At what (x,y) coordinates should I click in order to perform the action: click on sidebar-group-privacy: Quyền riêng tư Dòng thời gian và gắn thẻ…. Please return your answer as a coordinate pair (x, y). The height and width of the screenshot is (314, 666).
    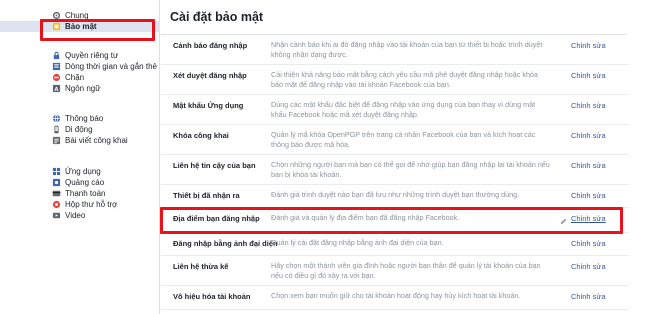
    Looking at the image, I should click on (80, 72).